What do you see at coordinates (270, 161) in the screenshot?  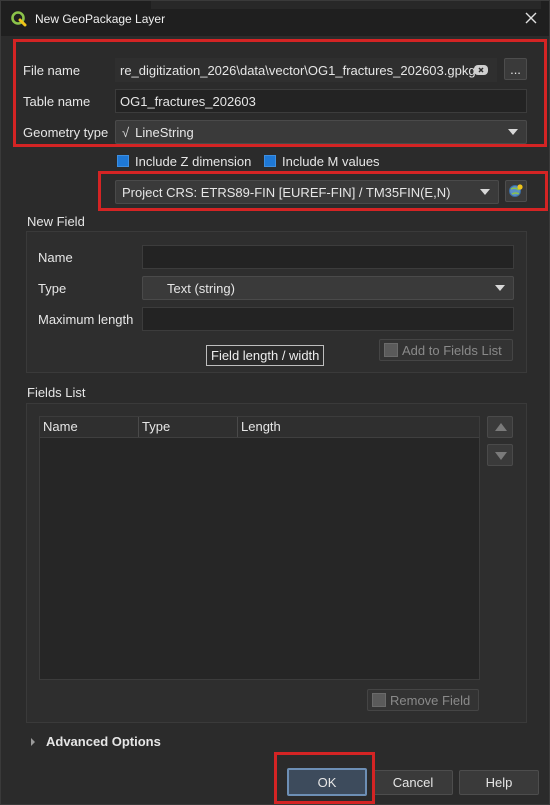 I see `include-m-checkbox` at bounding box center [270, 161].